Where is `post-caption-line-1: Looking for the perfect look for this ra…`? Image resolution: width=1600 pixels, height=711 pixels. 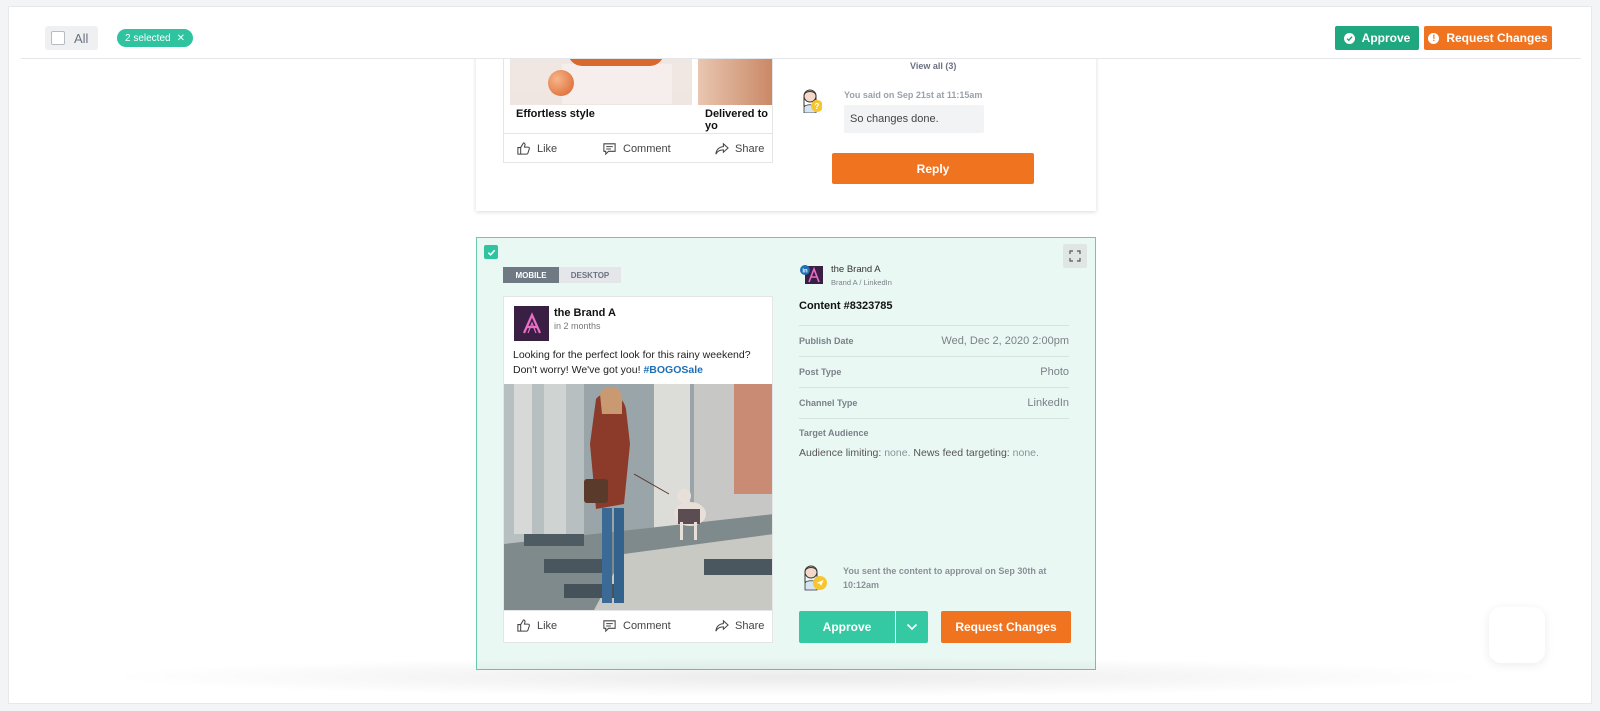 post-caption-line-1: Looking for the perfect look for this ra… is located at coordinates (632, 355).